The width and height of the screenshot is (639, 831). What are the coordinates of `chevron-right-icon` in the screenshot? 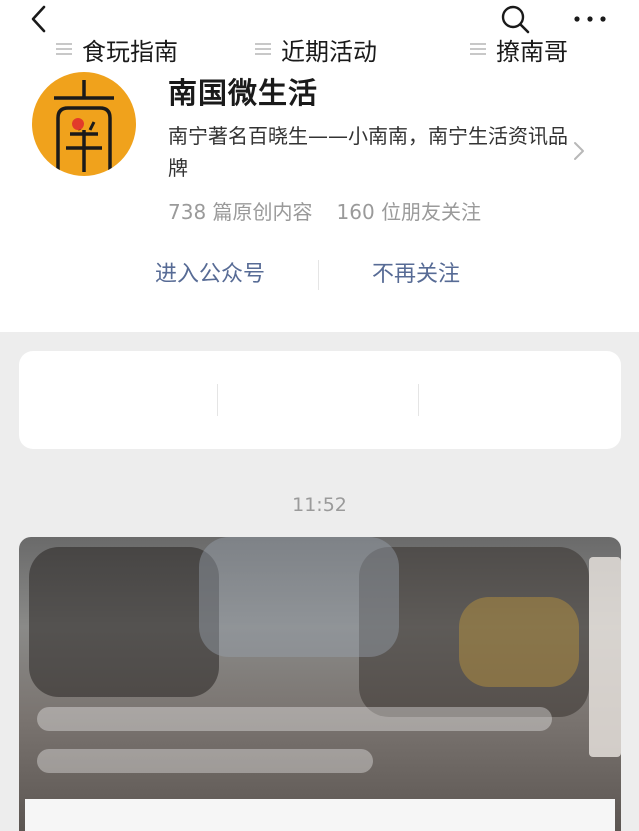 It's located at (579, 151).